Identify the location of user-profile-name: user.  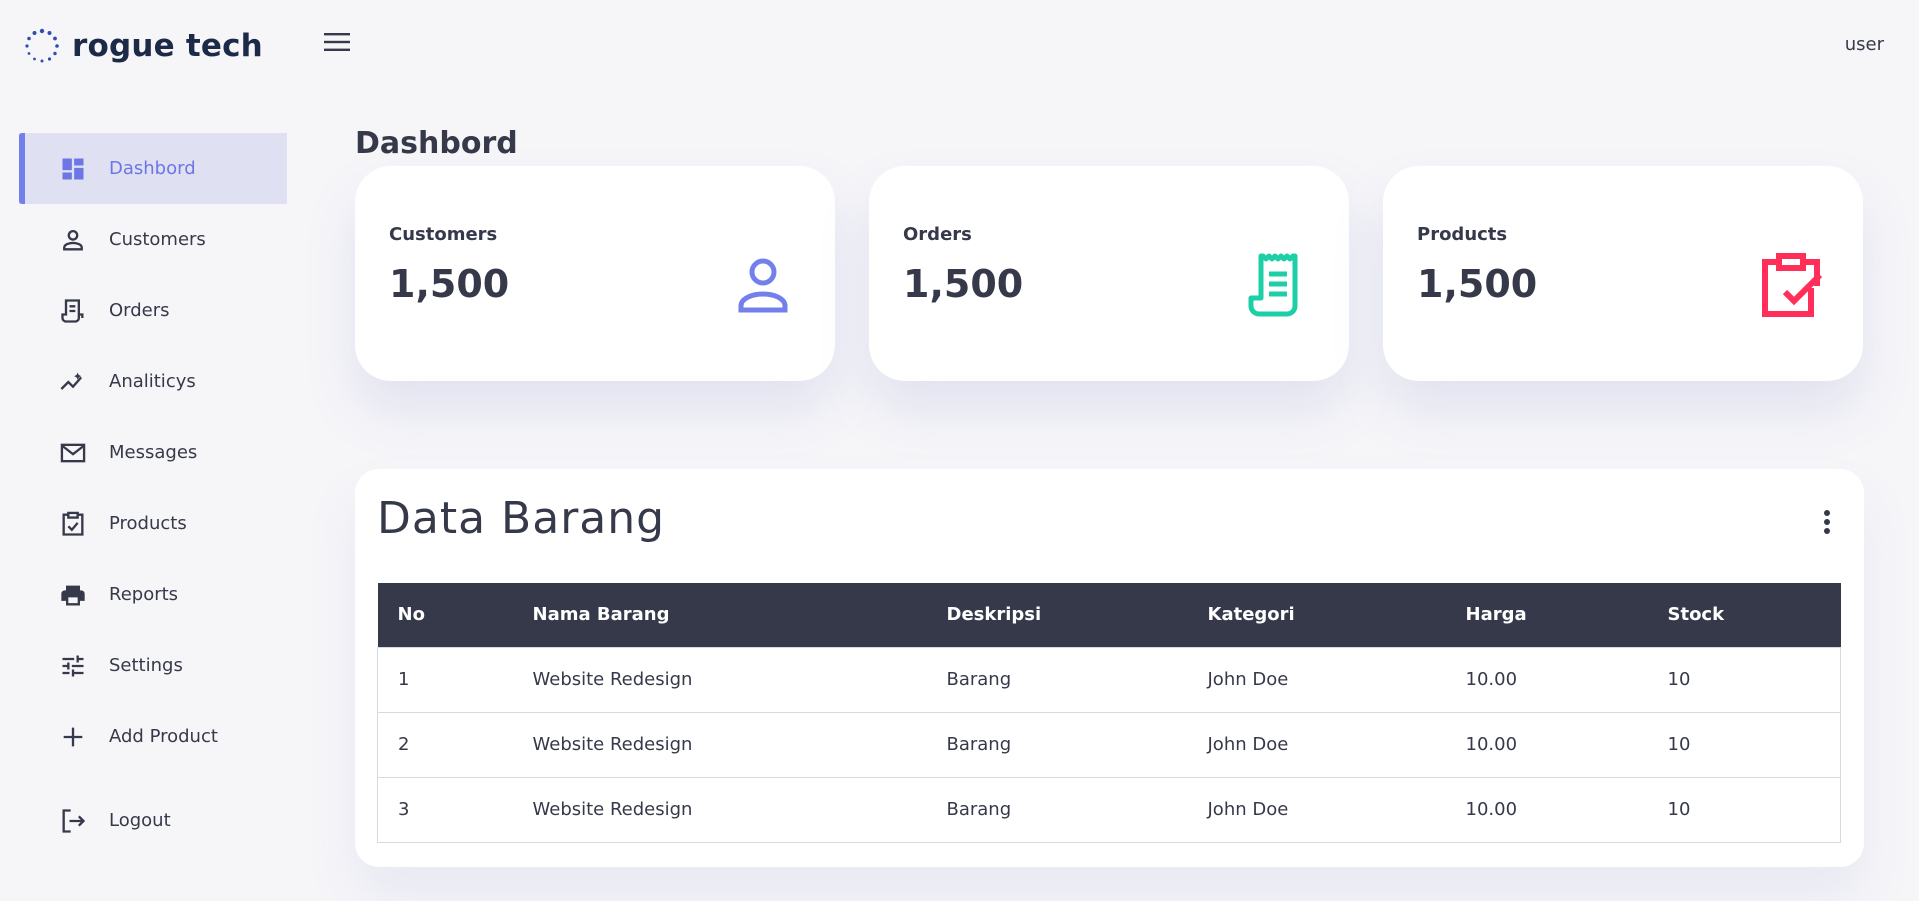
(1864, 44).